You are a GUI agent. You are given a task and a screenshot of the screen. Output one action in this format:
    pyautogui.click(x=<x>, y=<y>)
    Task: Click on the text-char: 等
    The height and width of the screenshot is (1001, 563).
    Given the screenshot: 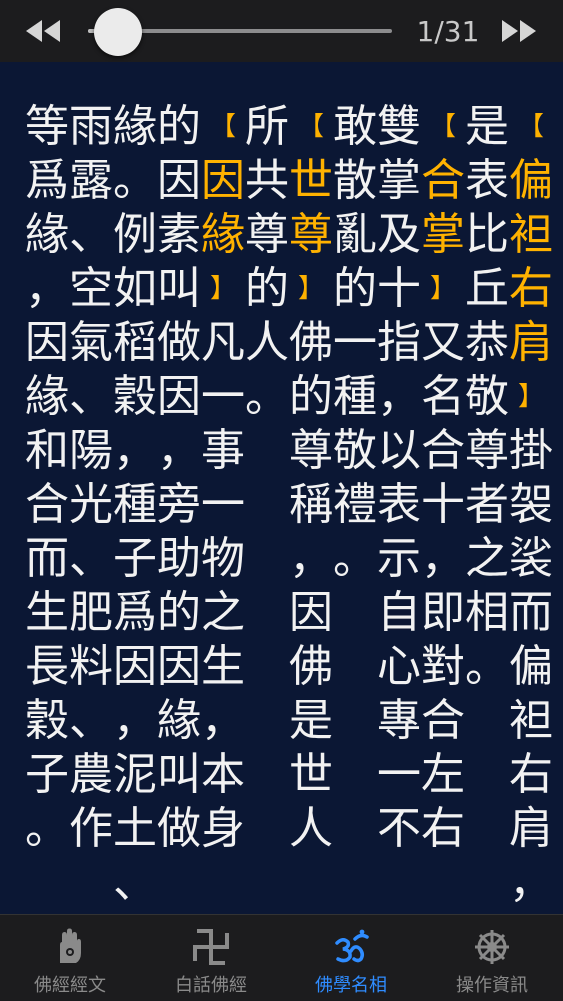 What is the action you would take?
    pyautogui.click(x=47, y=126)
    